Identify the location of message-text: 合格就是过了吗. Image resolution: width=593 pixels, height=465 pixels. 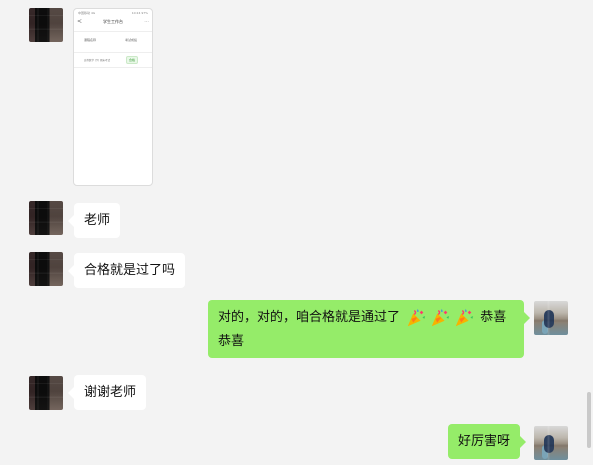
(130, 270).